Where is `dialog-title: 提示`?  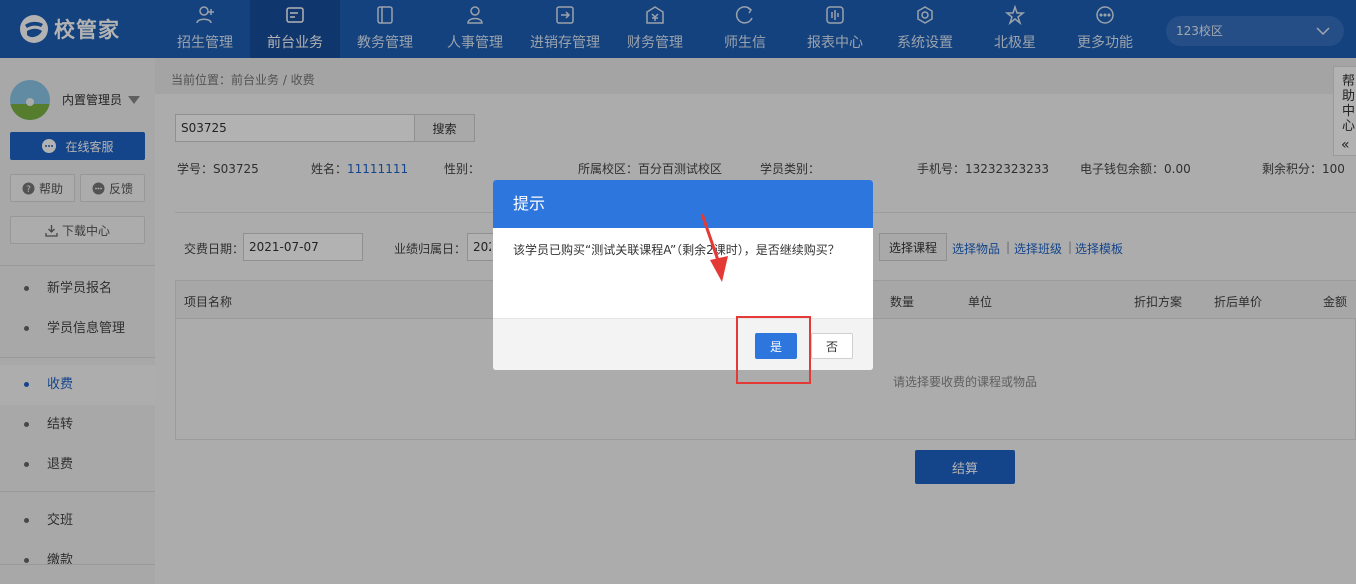
dialog-title: 提示 is located at coordinates (683, 204).